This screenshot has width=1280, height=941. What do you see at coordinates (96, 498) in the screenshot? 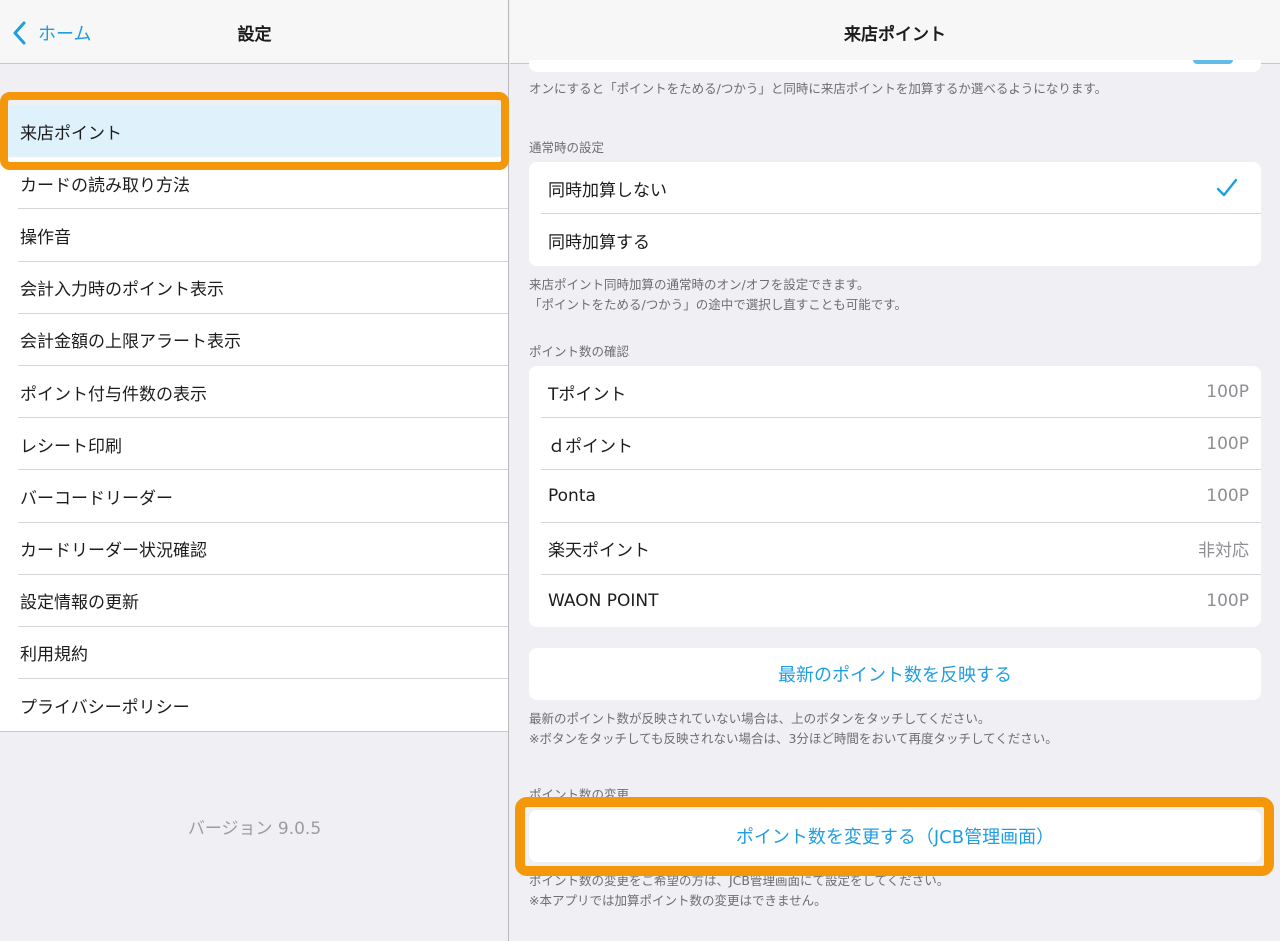
I see `menu-item-label: バーコードリーダー` at bounding box center [96, 498].